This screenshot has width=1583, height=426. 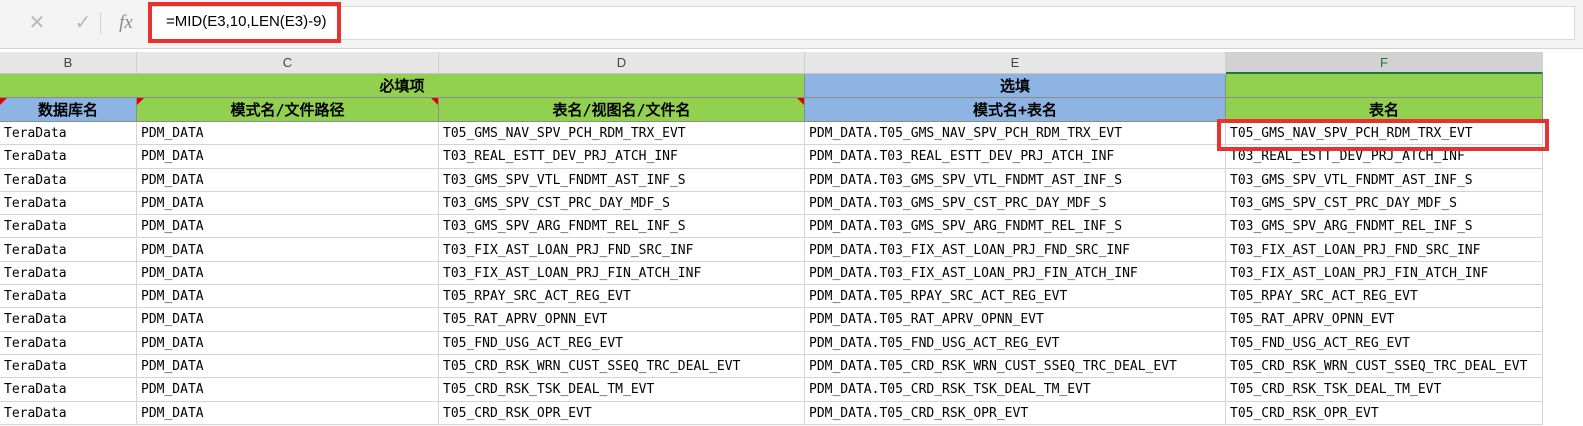 I want to click on column-header-e: E, so click(x=1015, y=63).